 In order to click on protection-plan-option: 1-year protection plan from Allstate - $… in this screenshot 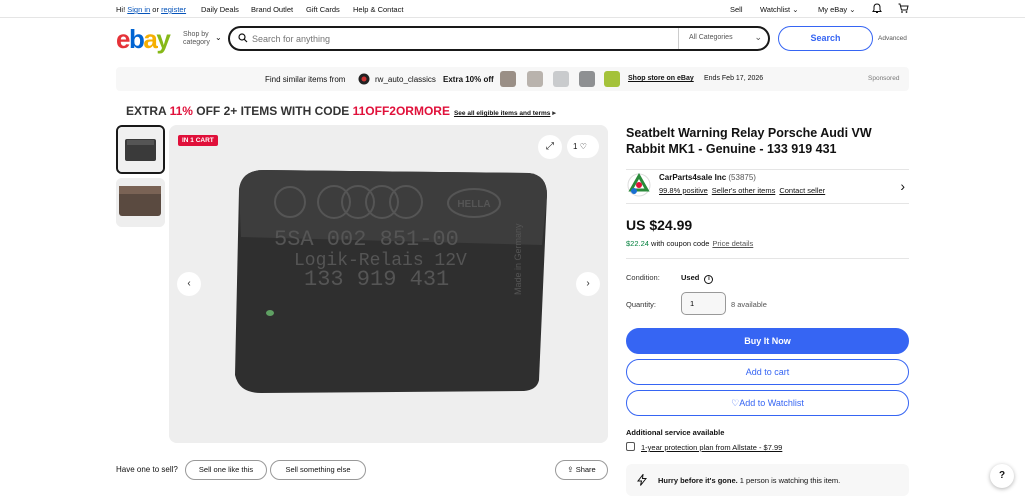, I will do `click(704, 447)`.